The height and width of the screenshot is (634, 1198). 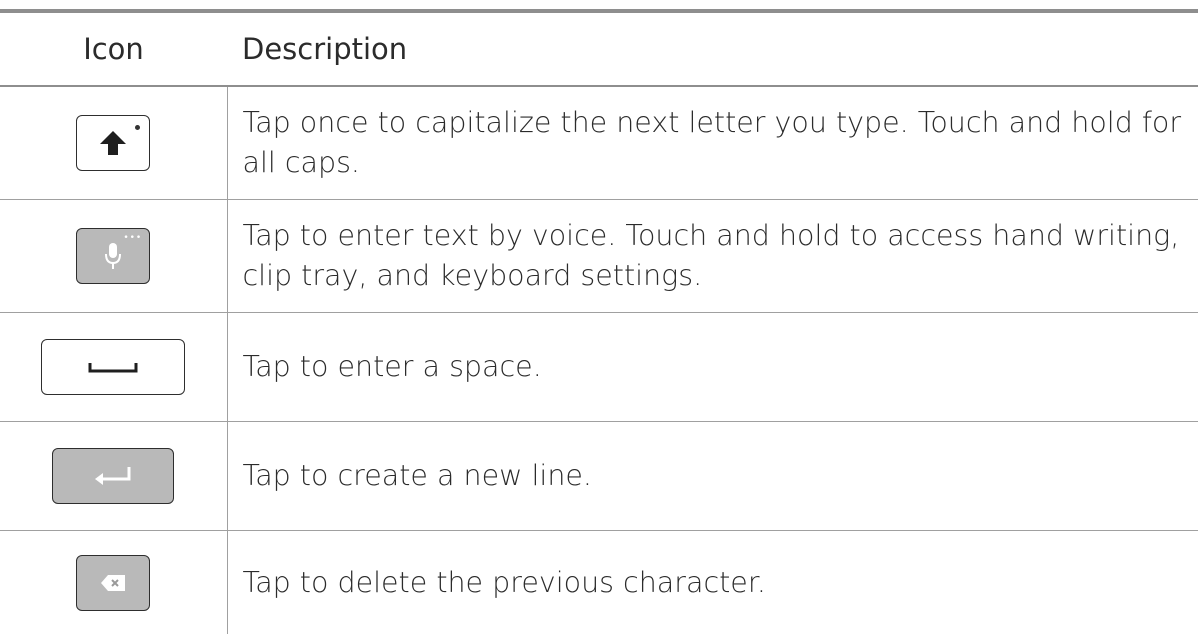 I want to click on table-header-row: Icon Description, so click(x=599, y=49).